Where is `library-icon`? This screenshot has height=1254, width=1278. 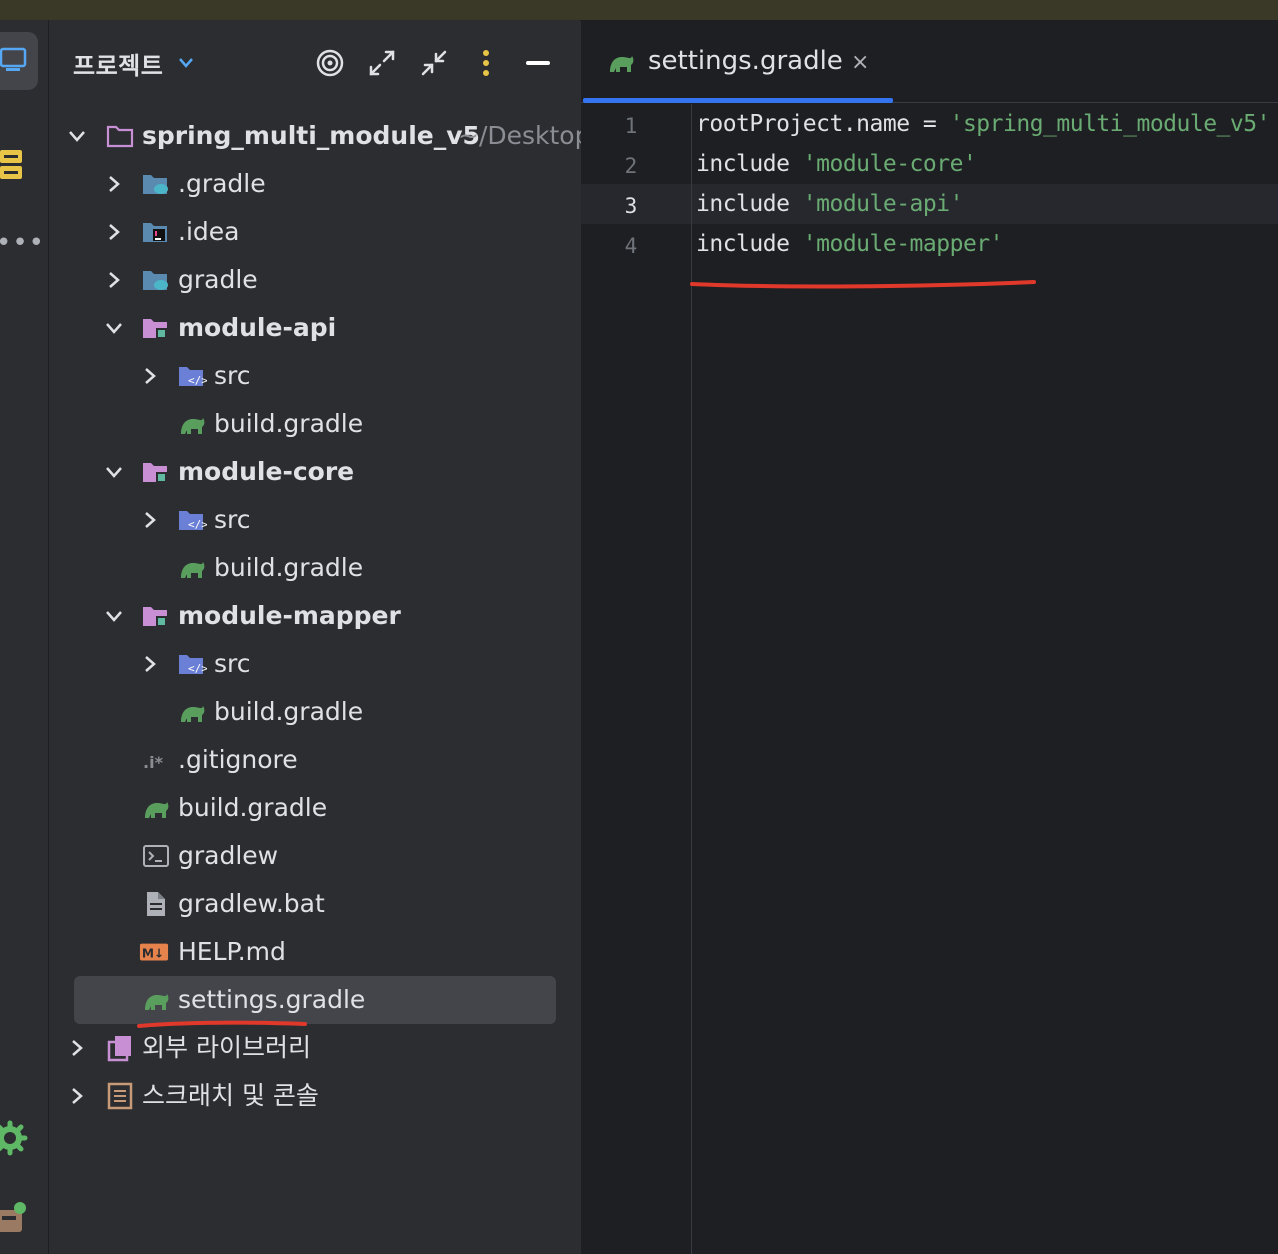
library-icon is located at coordinates (119, 1049).